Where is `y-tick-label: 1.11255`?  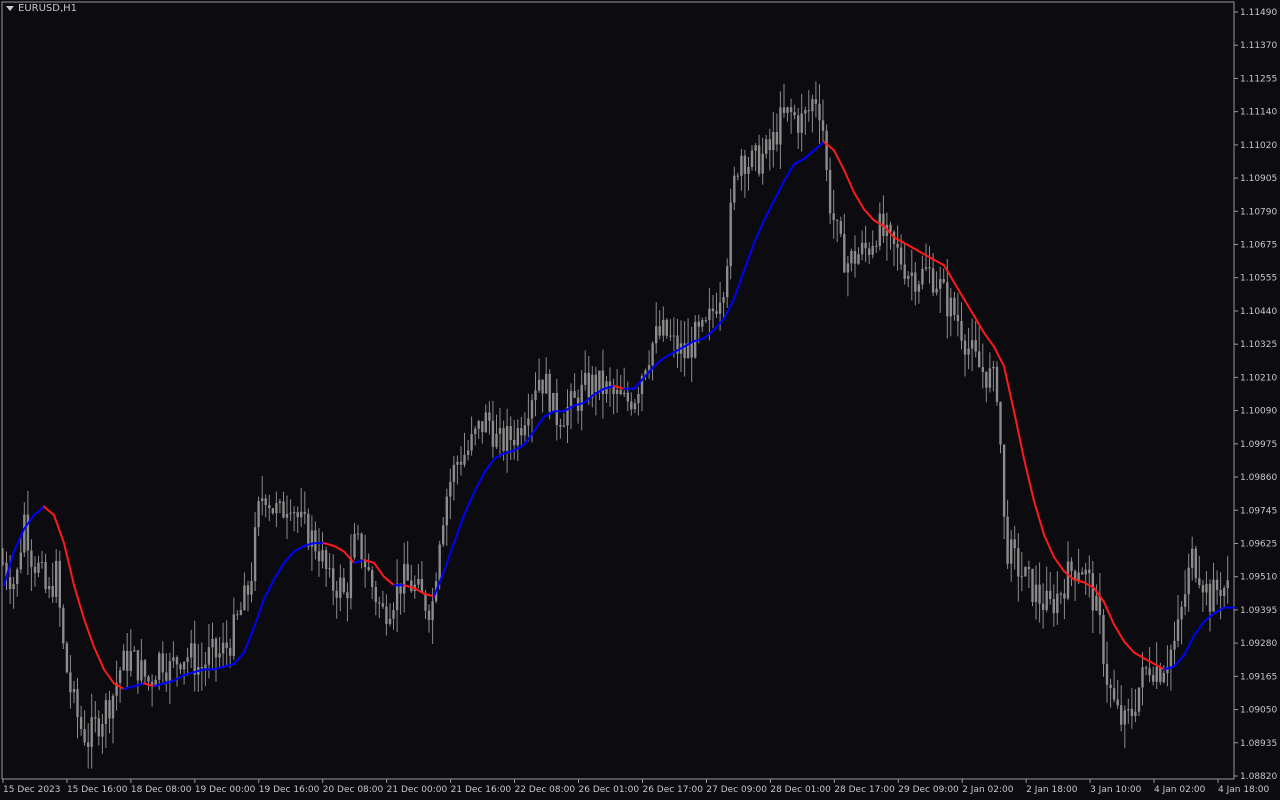 y-tick-label: 1.11255 is located at coordinates (1258, 79).